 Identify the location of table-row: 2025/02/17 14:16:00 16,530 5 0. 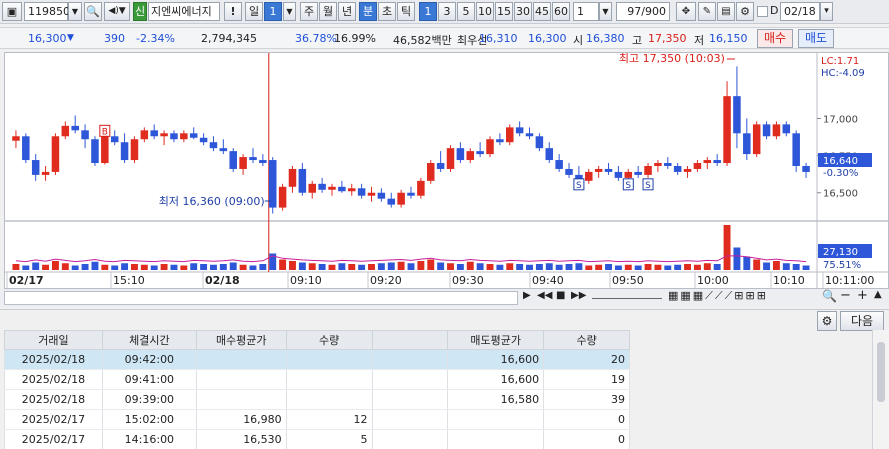
(317, 439).